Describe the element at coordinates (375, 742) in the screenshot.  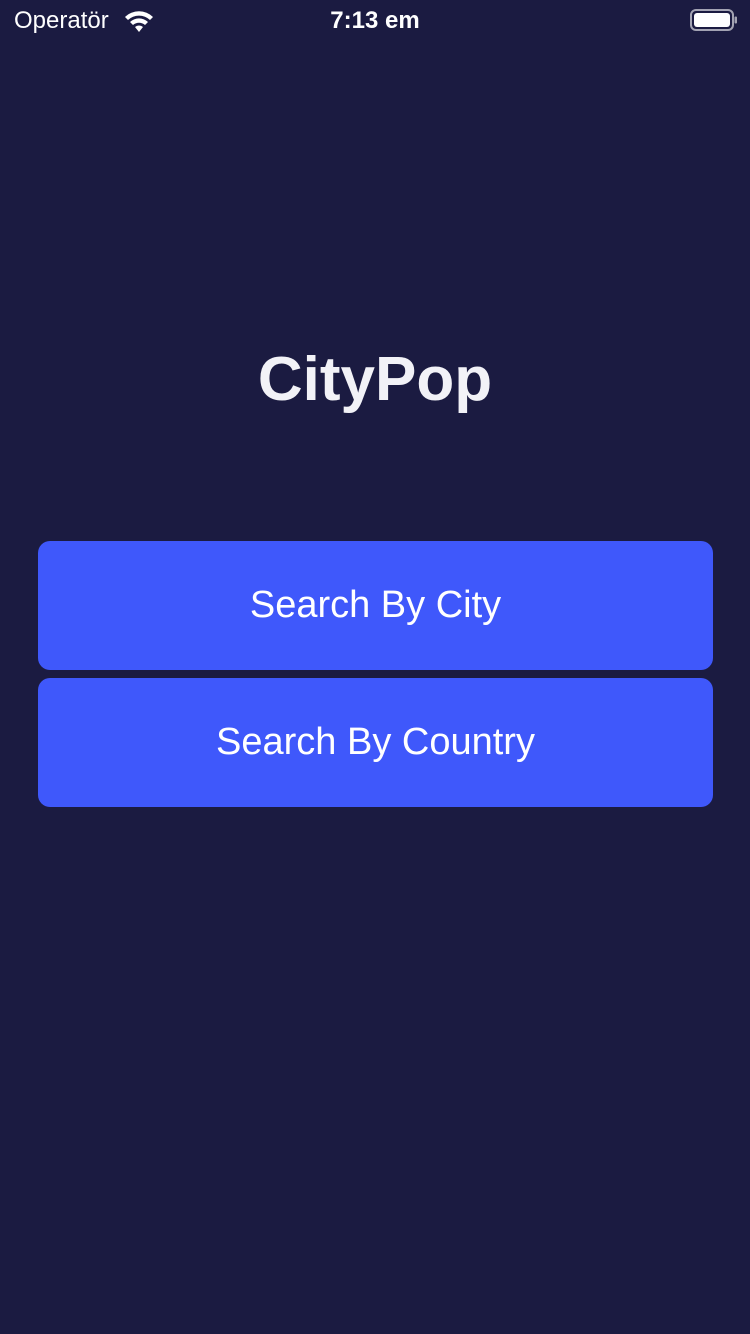
I see `search-by-country-button: Search By Country` at that location.